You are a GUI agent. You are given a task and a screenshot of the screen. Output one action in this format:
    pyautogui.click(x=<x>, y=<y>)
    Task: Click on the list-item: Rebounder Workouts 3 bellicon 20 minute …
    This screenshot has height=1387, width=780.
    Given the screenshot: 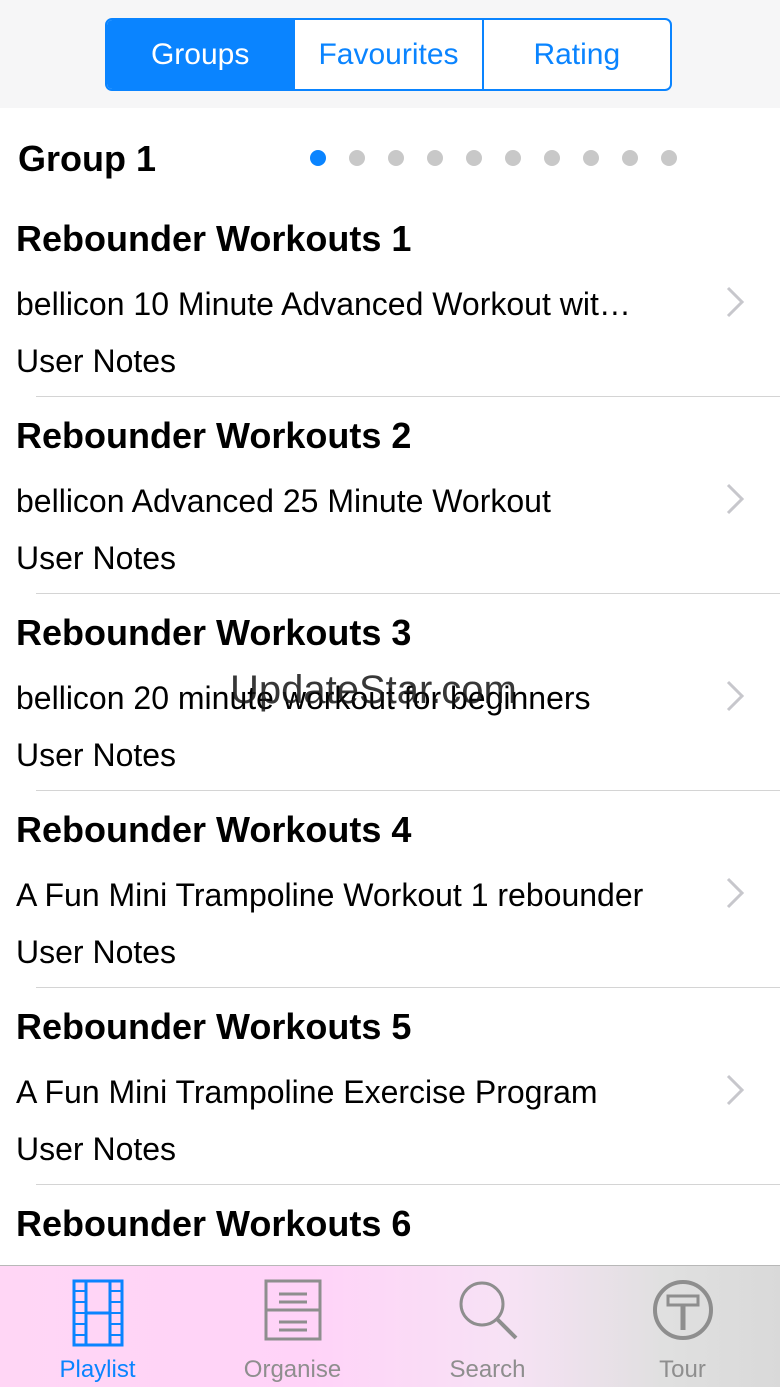 What is the action you would take?
    pyautogui.click(x=390, y=692)
    